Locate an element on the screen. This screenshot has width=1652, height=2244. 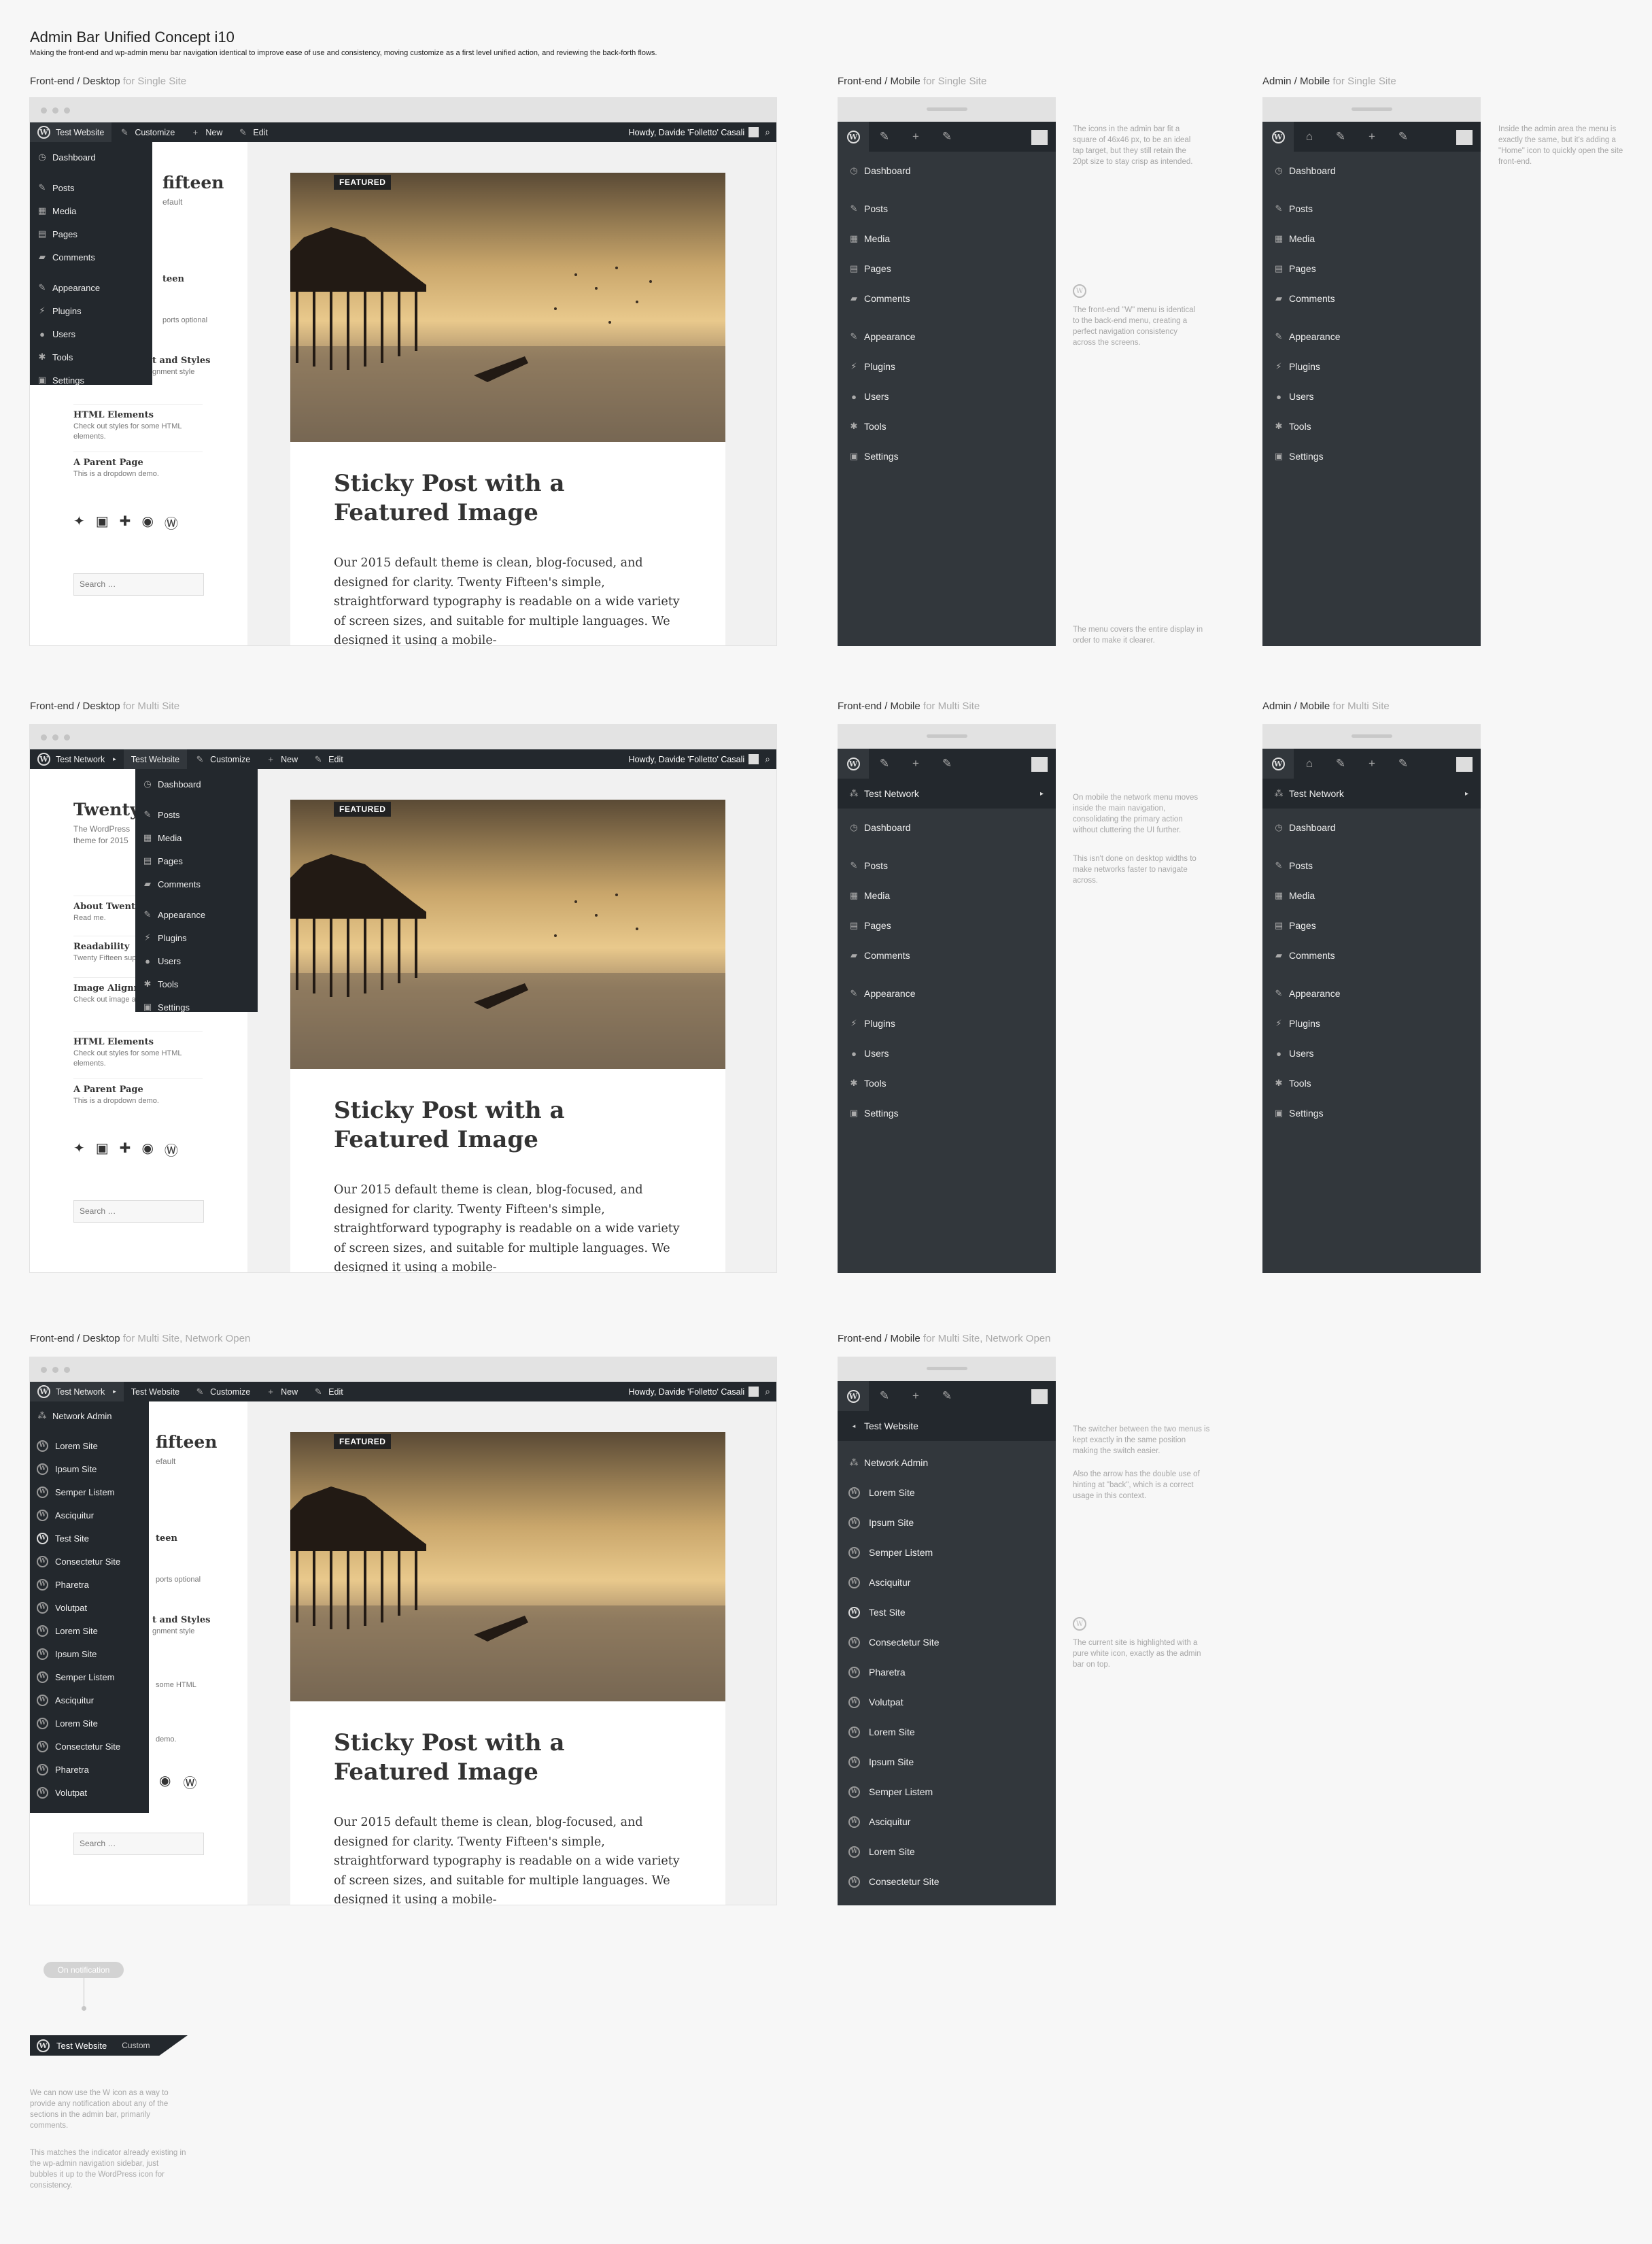
customize-partial: Custom is located at coordinates (136, 2046).